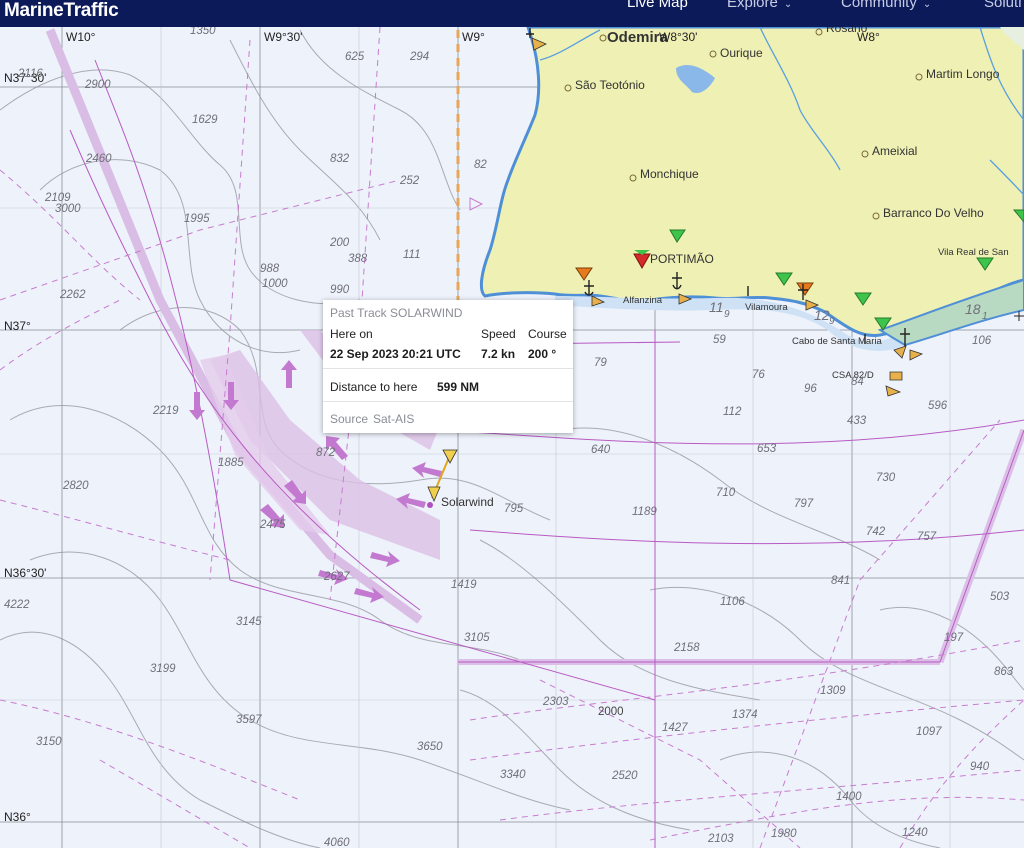 The width and height of the screenshot is (1024, 848). What do you see at coordinates (933, 213) in the screenshot?
I see `place-label-barranco-do-velho: Barranco Do Velho` at bounding box center [933, 213].